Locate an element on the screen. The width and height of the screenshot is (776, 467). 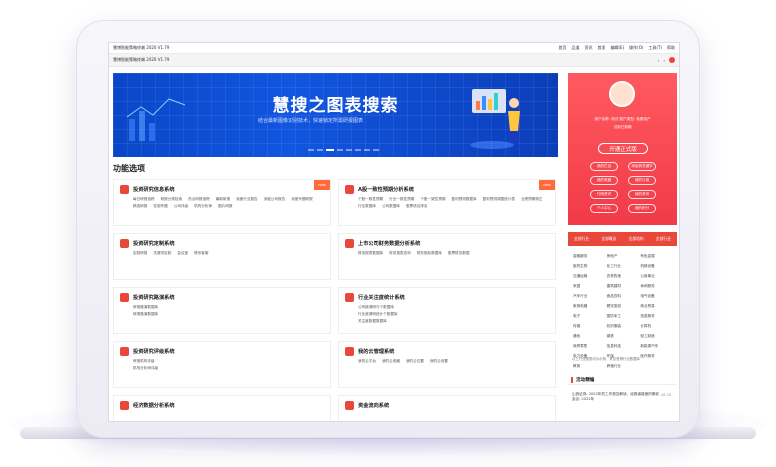
record-icon is located at coordinates (672, 60).